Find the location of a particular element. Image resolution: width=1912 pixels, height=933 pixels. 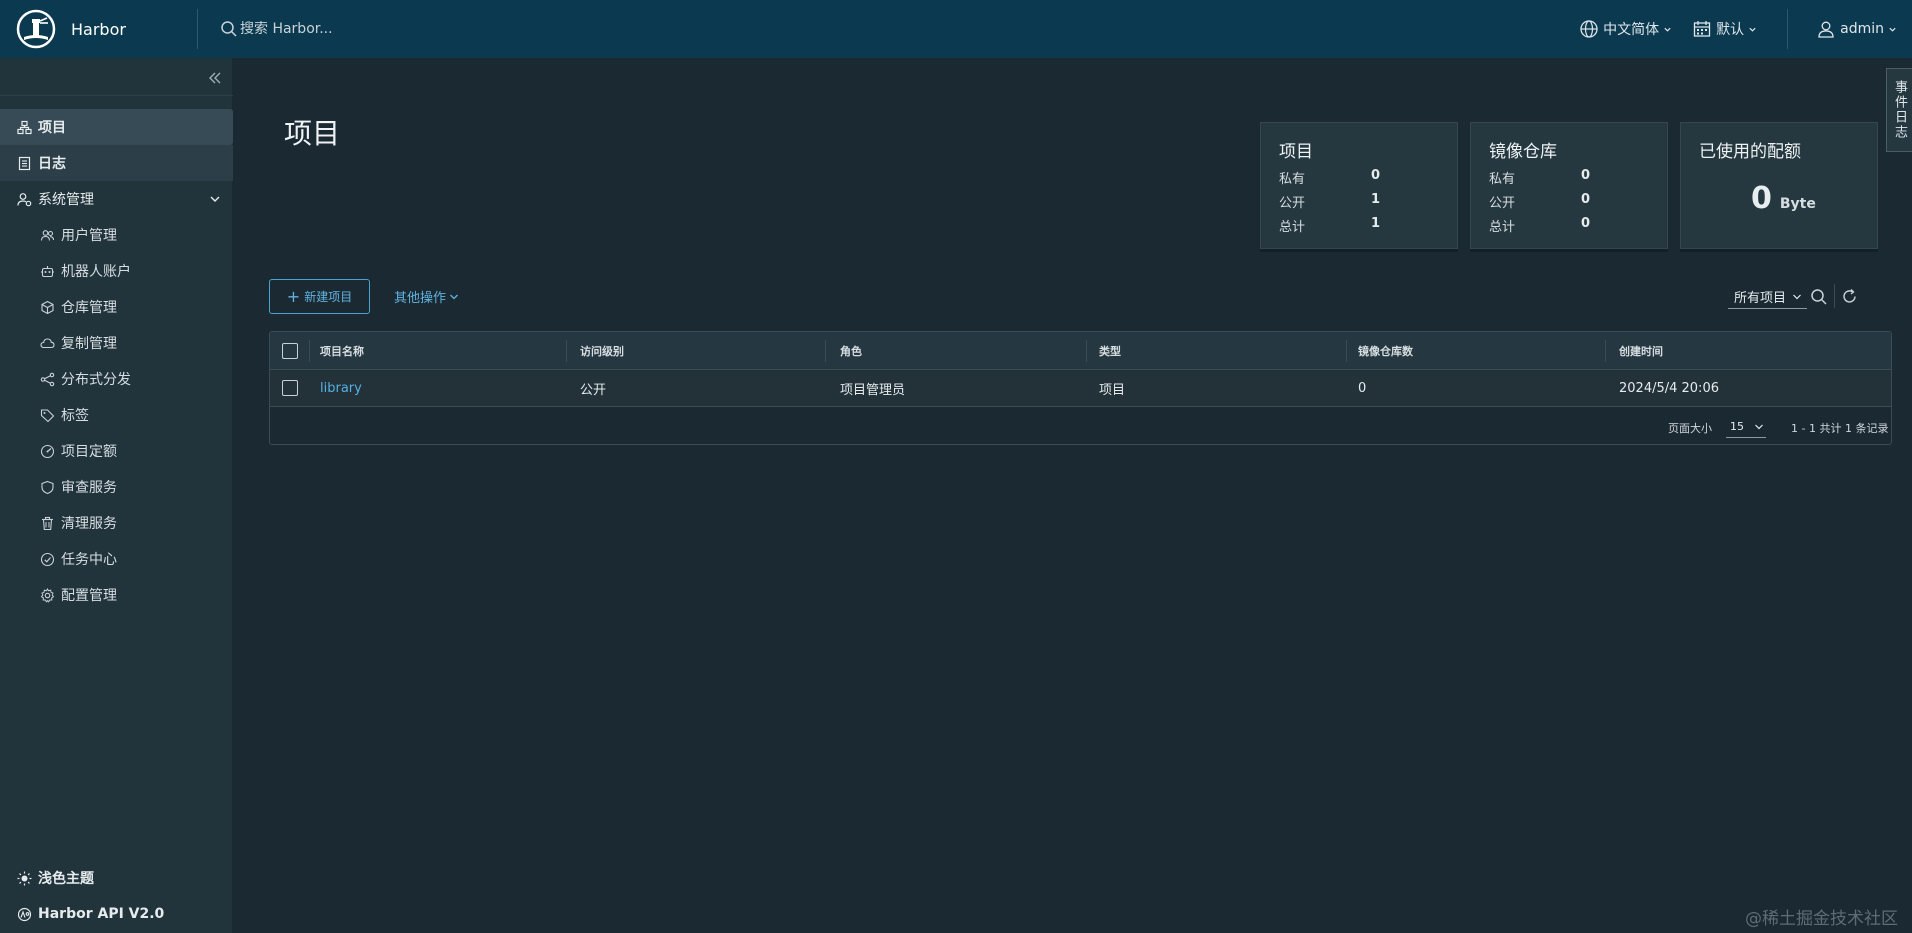

page-size-select: 15 is located at coordinates (1746, 427).